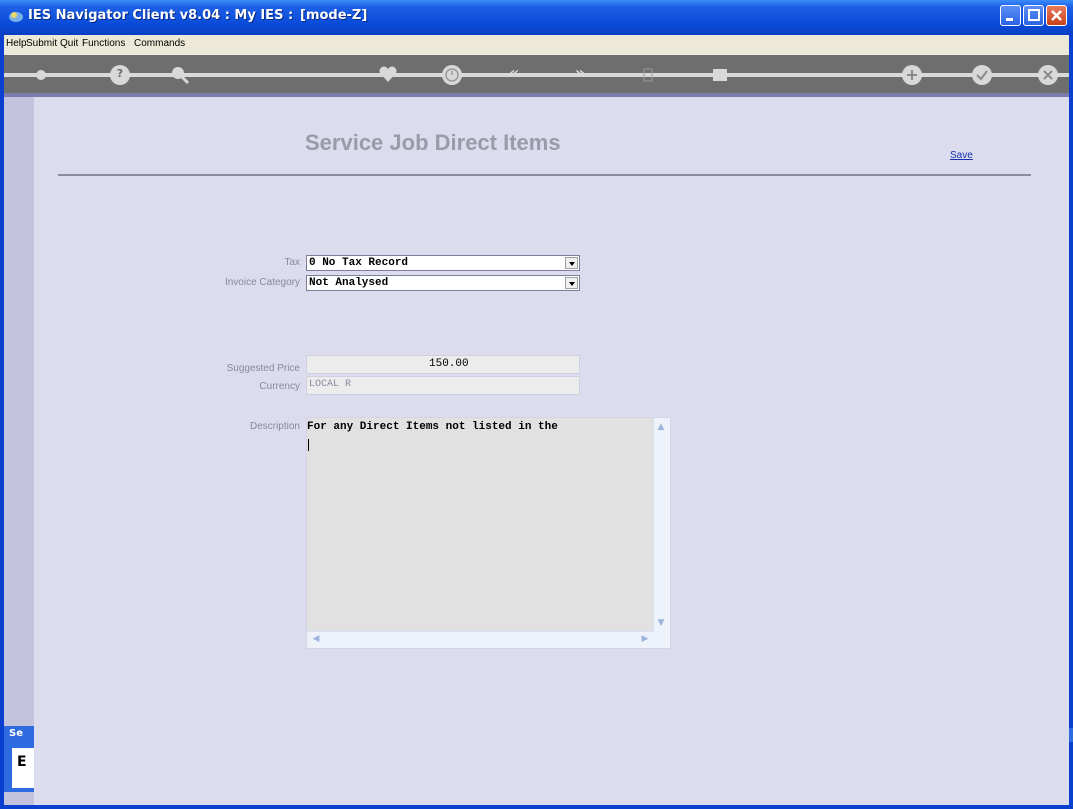 The width and height of the screenshot is (1073, 809). Describe the element at coordinates (1071, 735) in the screenshot. I see `right-edge-marker` at that location.